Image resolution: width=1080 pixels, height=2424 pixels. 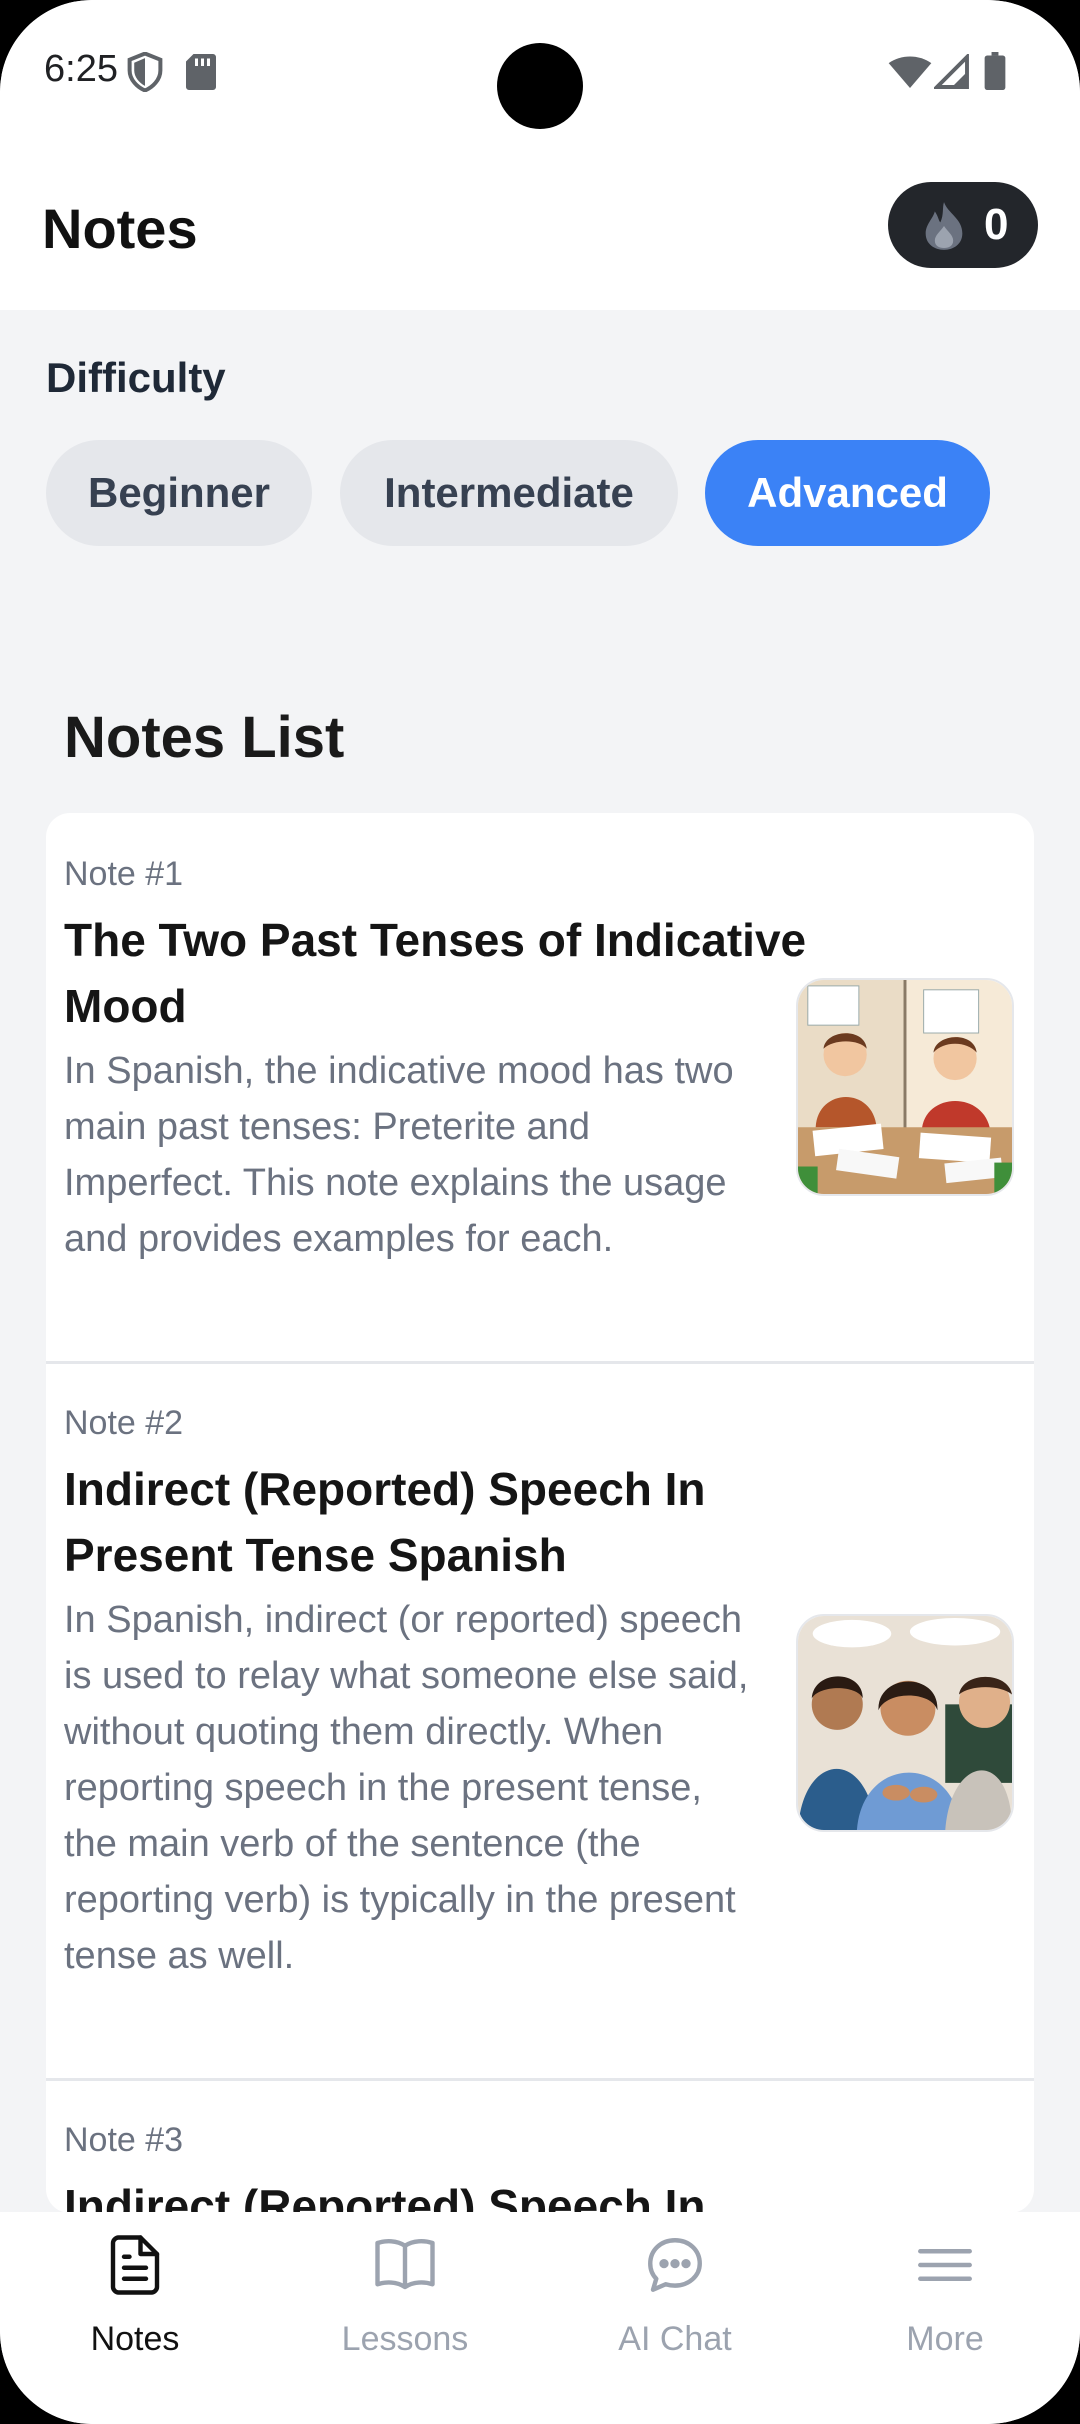 What do you see at coordinates (540, 86) in the screenshot?
I see `camera-cutout` at bounding box center [540, 86].